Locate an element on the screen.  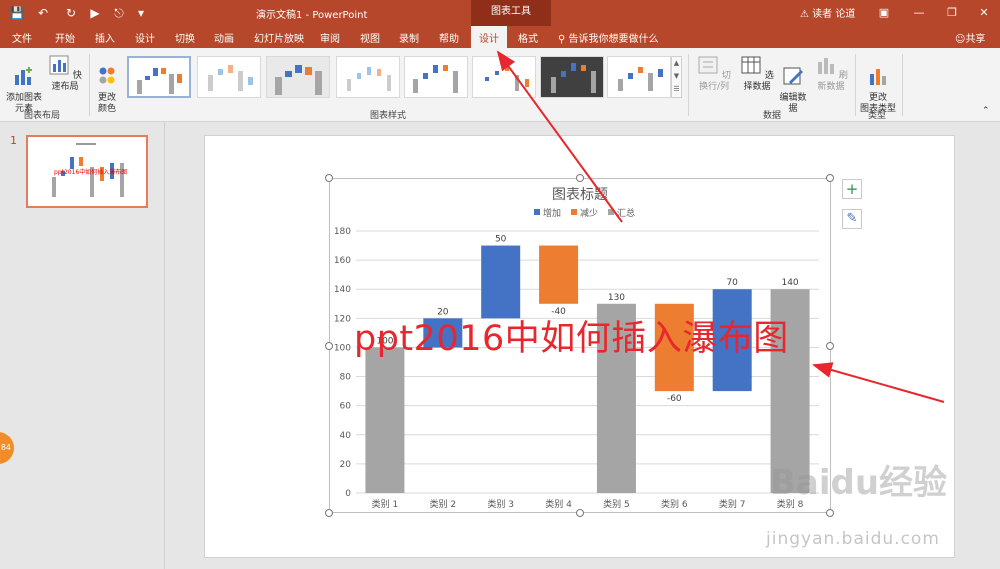
select-data-button: 选择数据 is located at coordinates (757, 73).